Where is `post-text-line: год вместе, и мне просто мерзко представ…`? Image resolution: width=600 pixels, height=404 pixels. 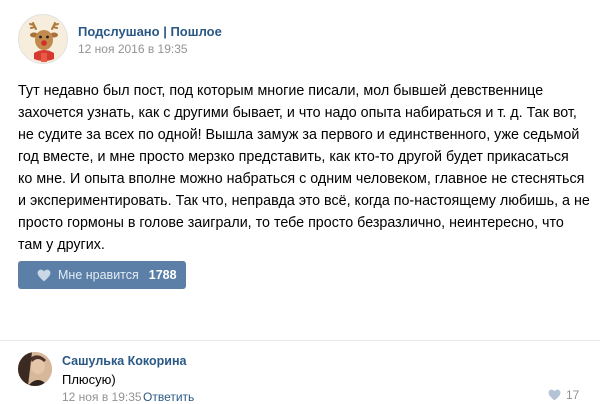
post-text-line: год вместе, и мне просто мерзко представ… is located at coordinates (293, 157).